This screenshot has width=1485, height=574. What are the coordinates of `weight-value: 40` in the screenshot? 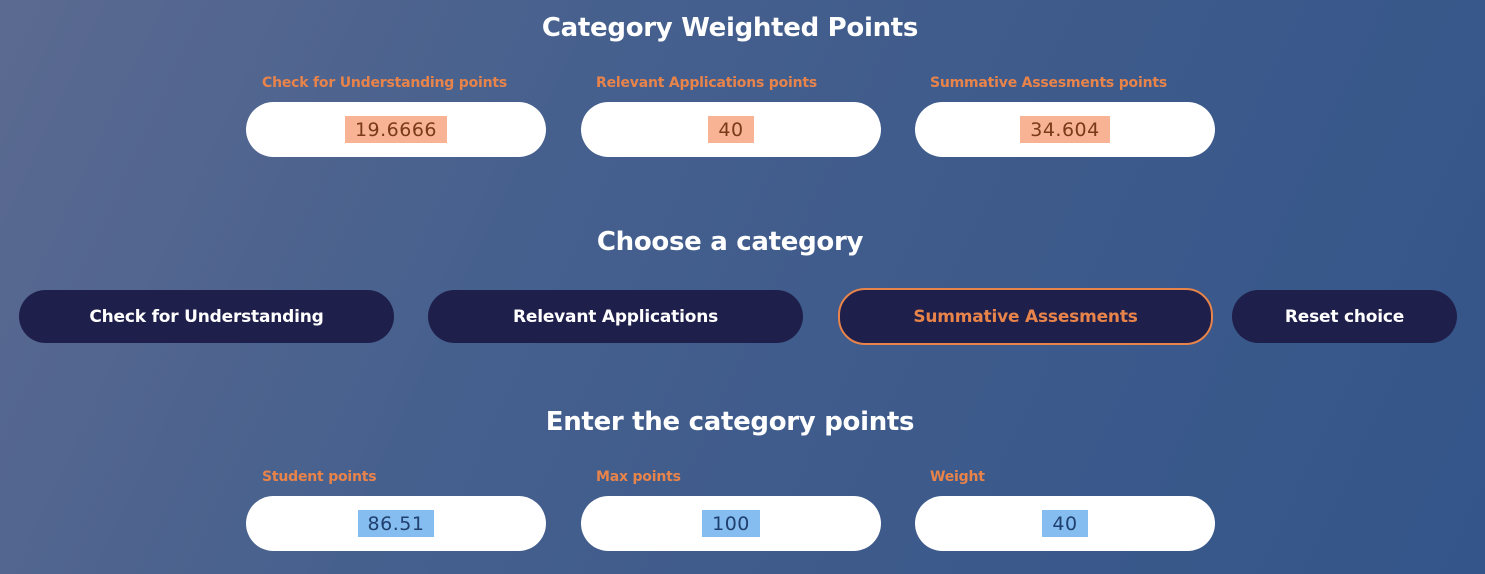 It's located at (1065, 523).